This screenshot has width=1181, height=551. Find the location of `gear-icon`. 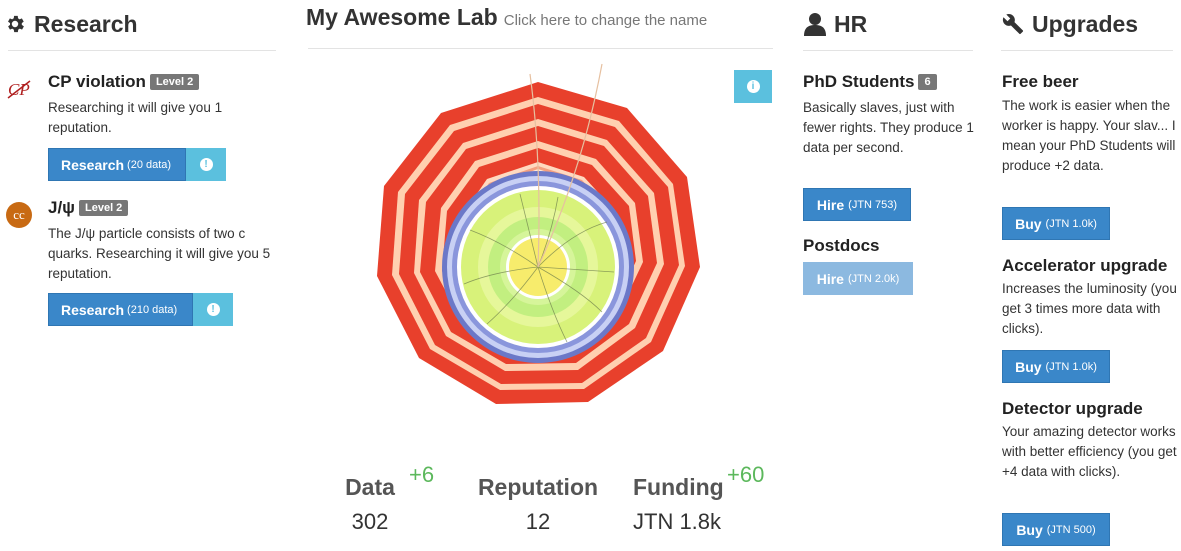

gear-icon is located at coordinates (16, 24).